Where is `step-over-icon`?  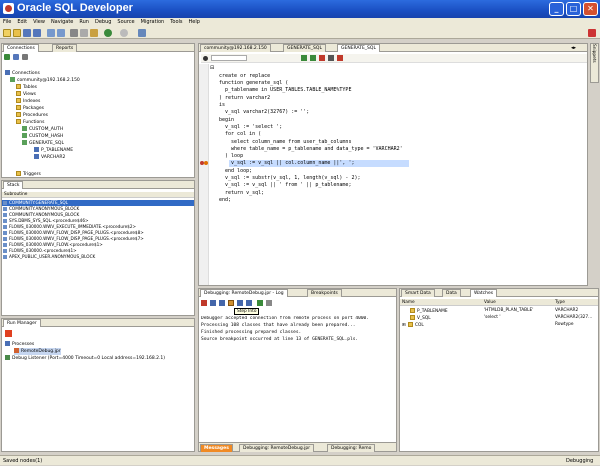
step-over-icon is located at coordinates (222, 303).